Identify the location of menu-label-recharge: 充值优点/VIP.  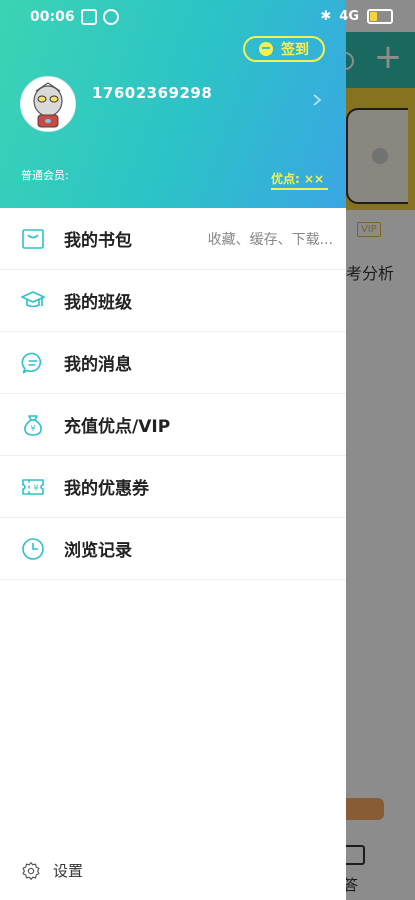
(117, 427).